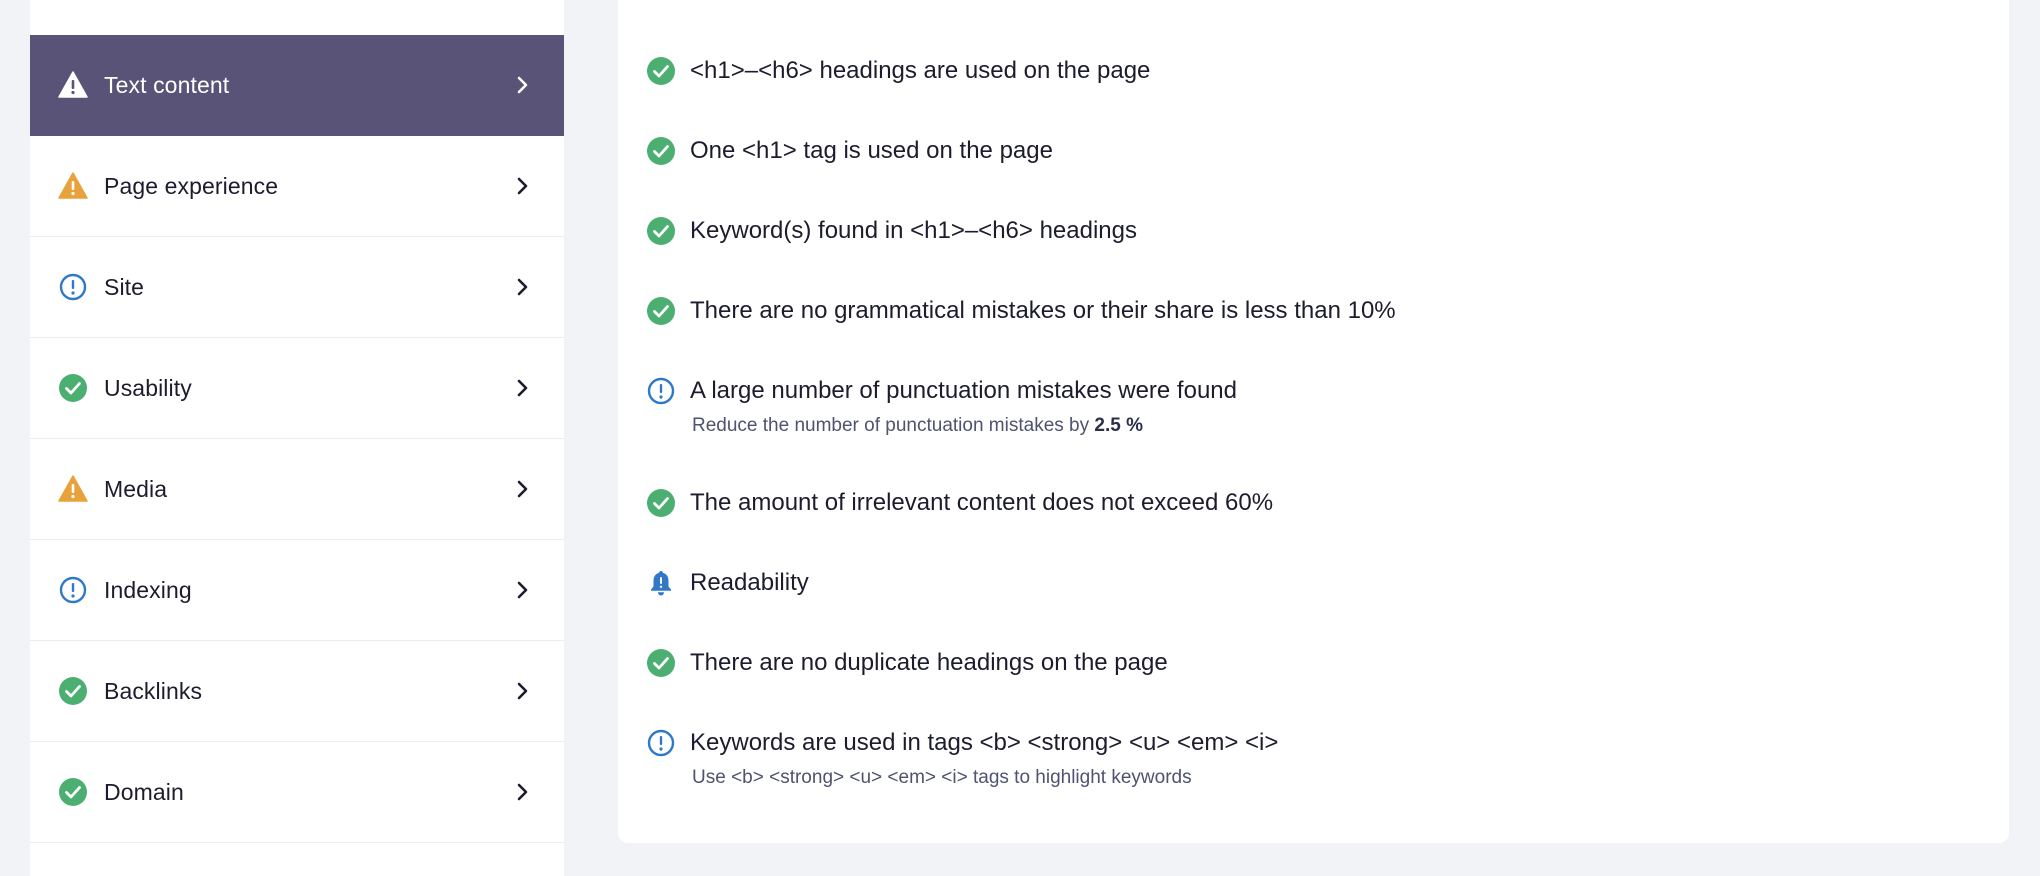 Image resolution: width=2040 pixels, height=876 pixels. I want to click on sidebar-item-label: Backlinks, so click(153, 690).